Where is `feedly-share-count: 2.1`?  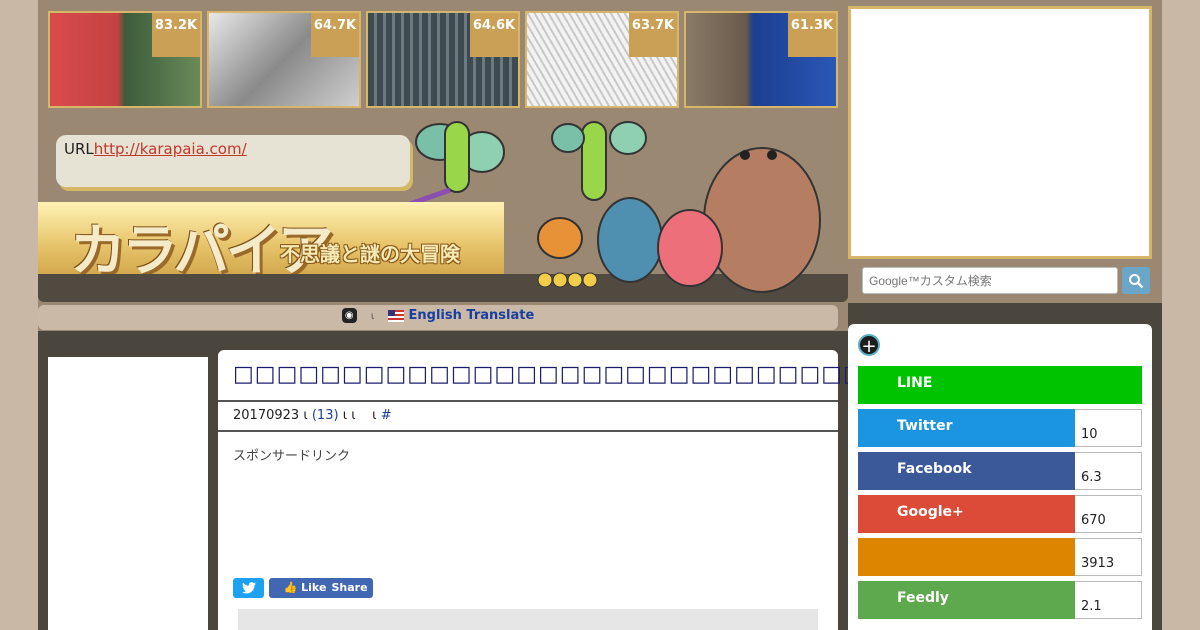
feedly-share-count: 2.1 is located at coordinates (1108, 600).